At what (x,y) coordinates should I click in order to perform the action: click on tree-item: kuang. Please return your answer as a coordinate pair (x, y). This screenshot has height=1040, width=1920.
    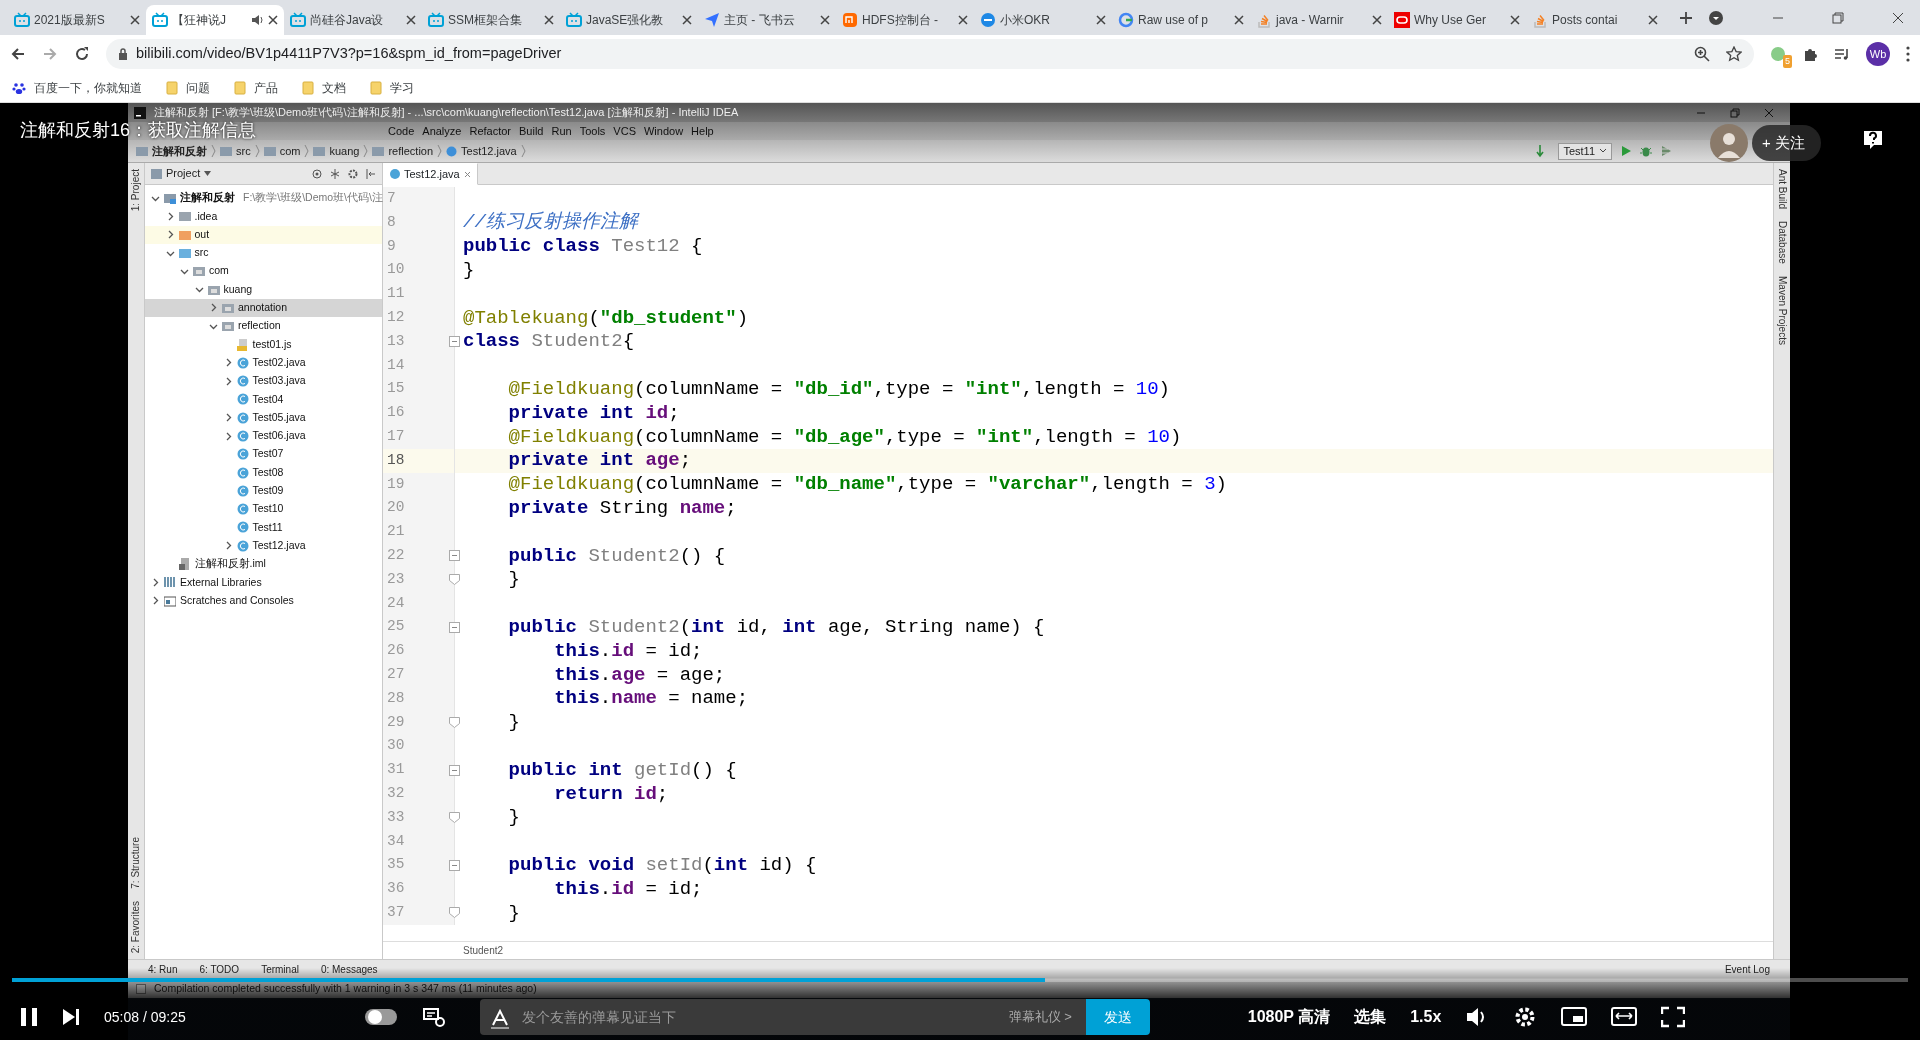
    Looking at the image, I should click on (263, 289).